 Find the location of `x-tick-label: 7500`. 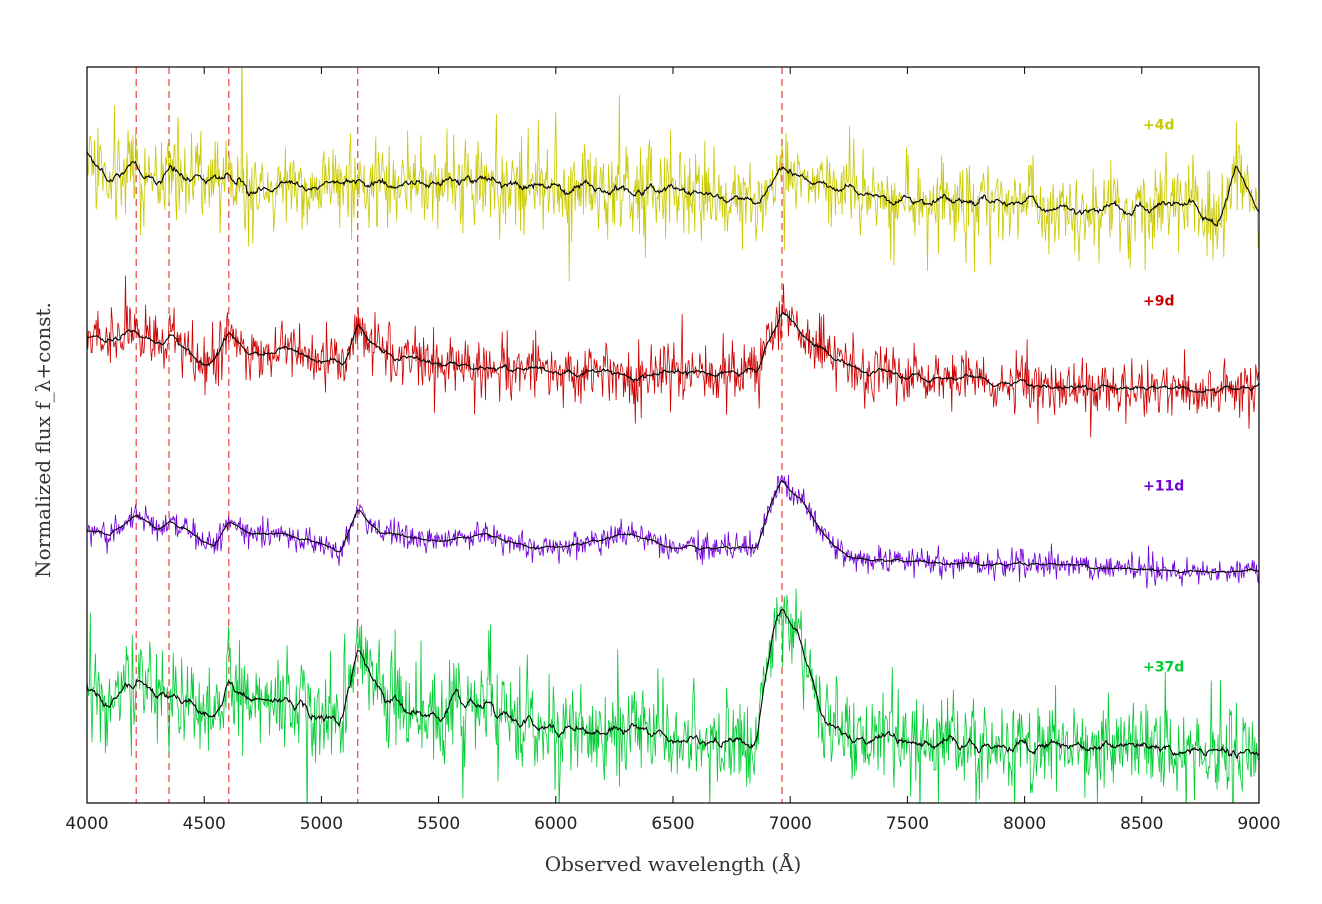

x-tick-label: 7500 is located at coordinates (907, 824).